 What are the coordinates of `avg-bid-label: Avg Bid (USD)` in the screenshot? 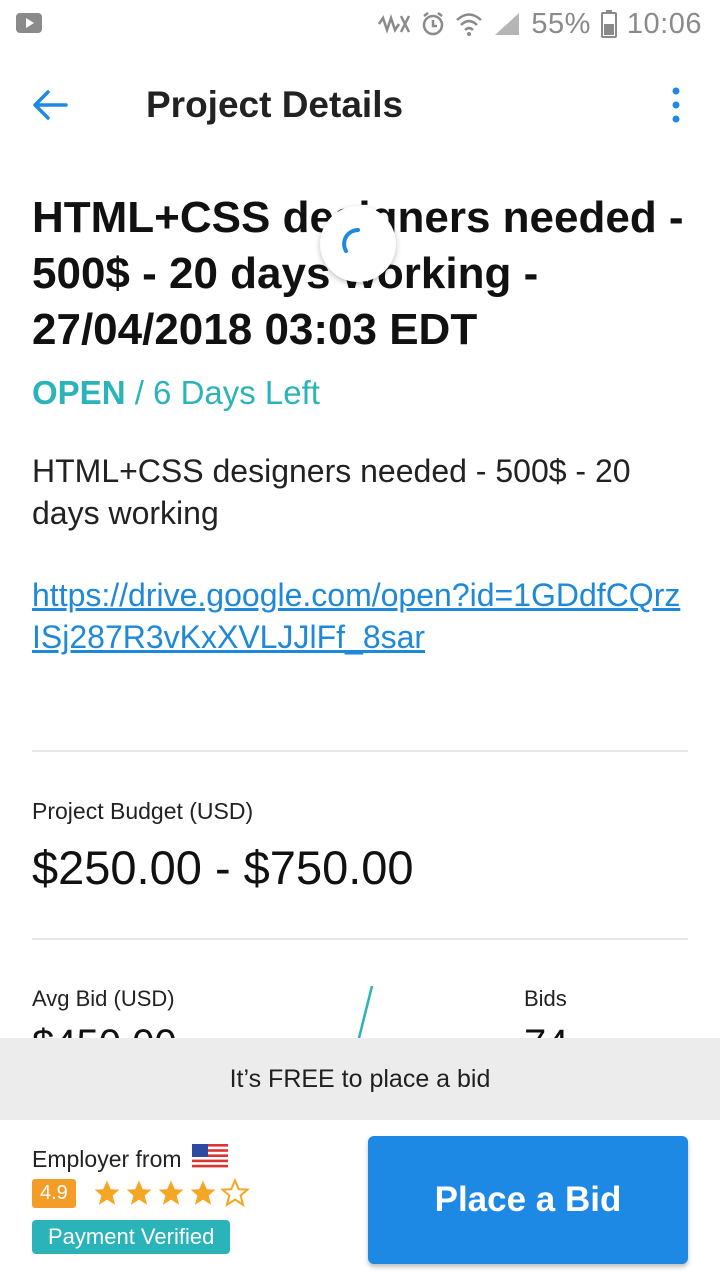 It's located at (103, 998).